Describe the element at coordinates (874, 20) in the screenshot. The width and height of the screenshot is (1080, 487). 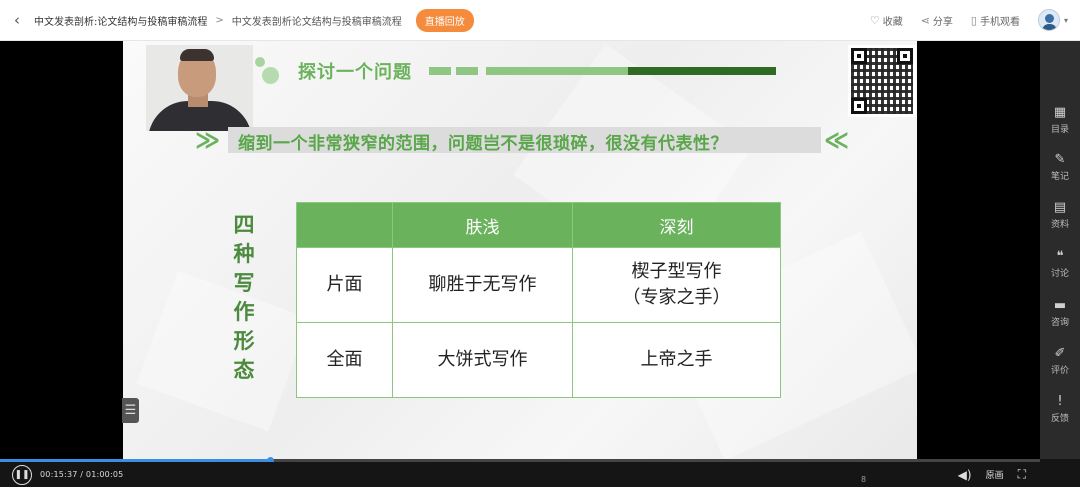
I see `heart-icon: ♡` at that location.